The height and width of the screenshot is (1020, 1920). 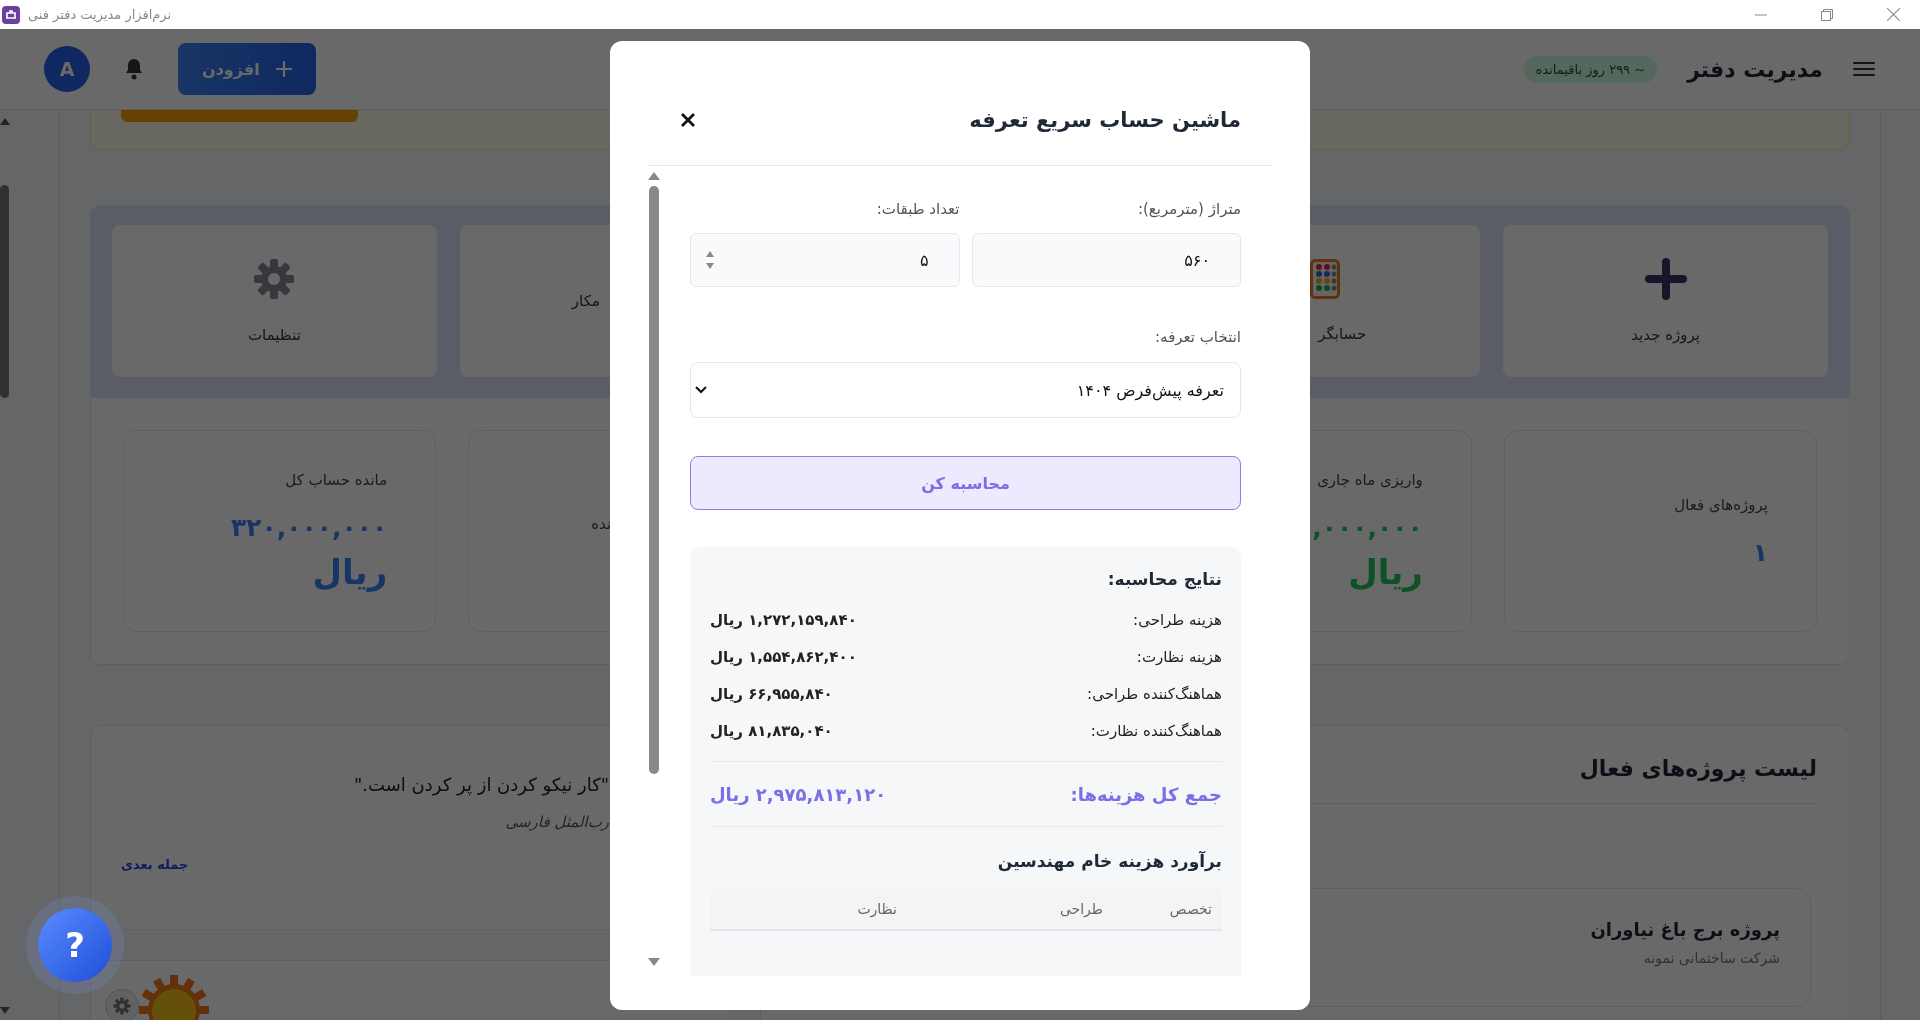 What do you see at coordinates (965, 390) in the screenshot?
I see `tariff-select: تعرفه پیش‌فرض ۱۴۰۴` at bounding box center [965, 390].